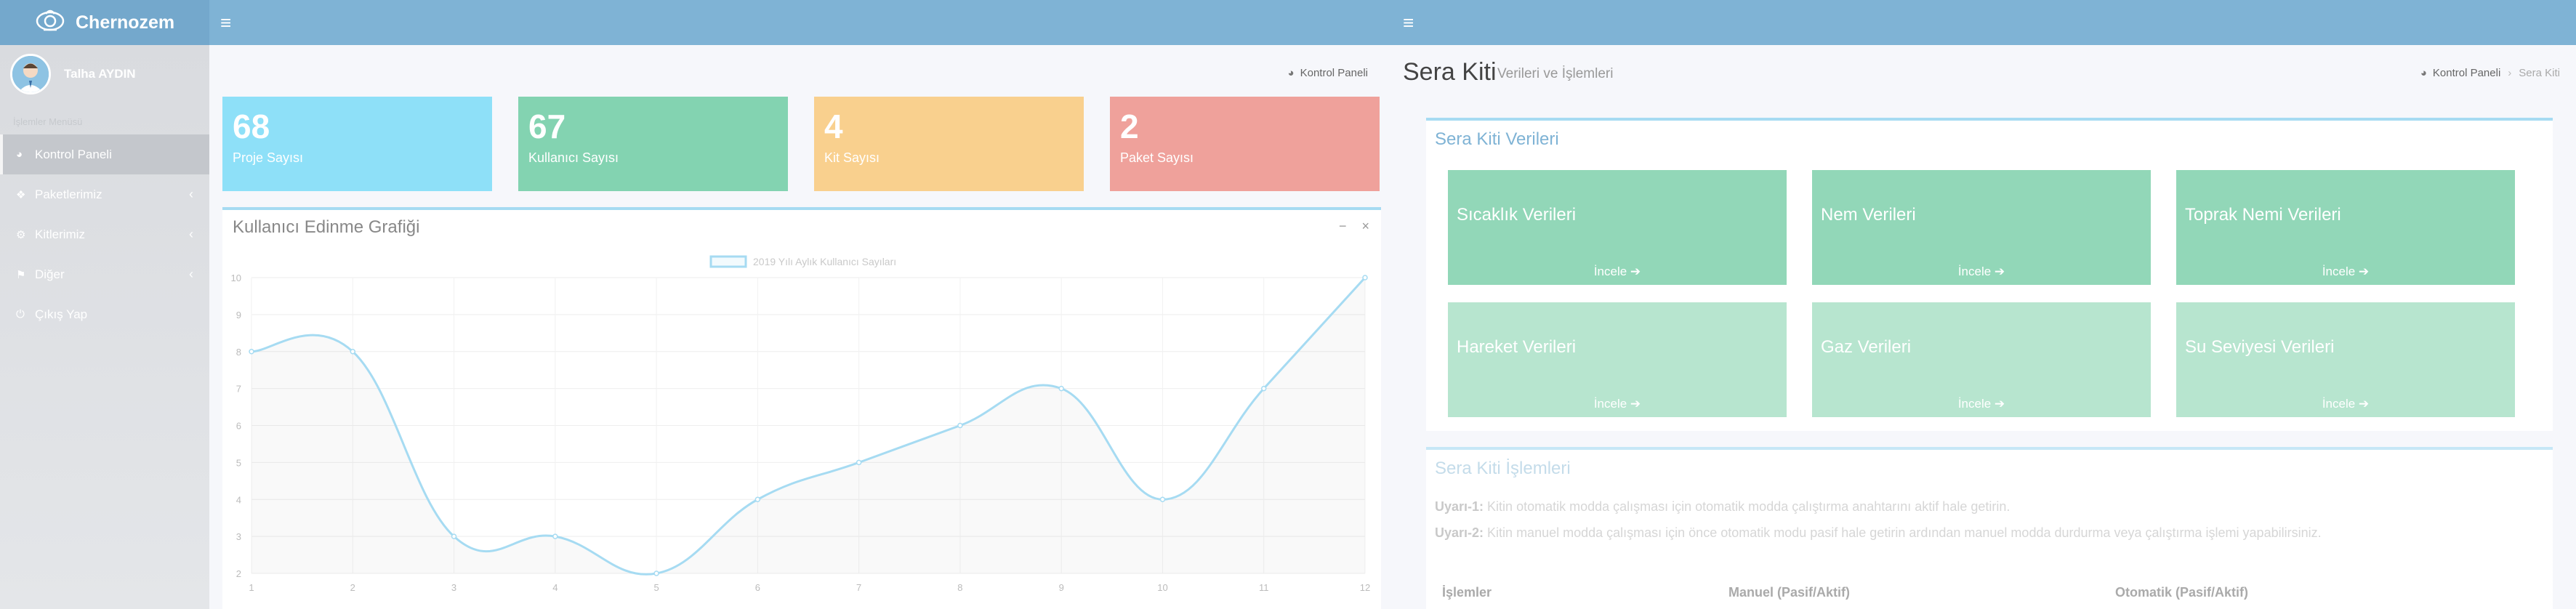 Image resolution: width=2576 pixels, height=609 pixels. Describe the element at coordinates (61, 314) in the screenshot. I see `sidebar-item-label: Çıkış Yap` at that location.